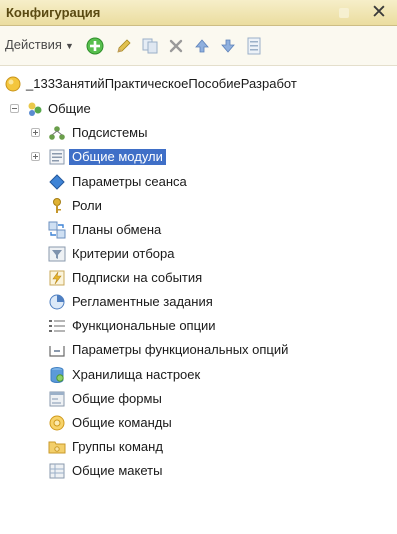  I want to click on tree-item-label: Роли, so click(87, 205).